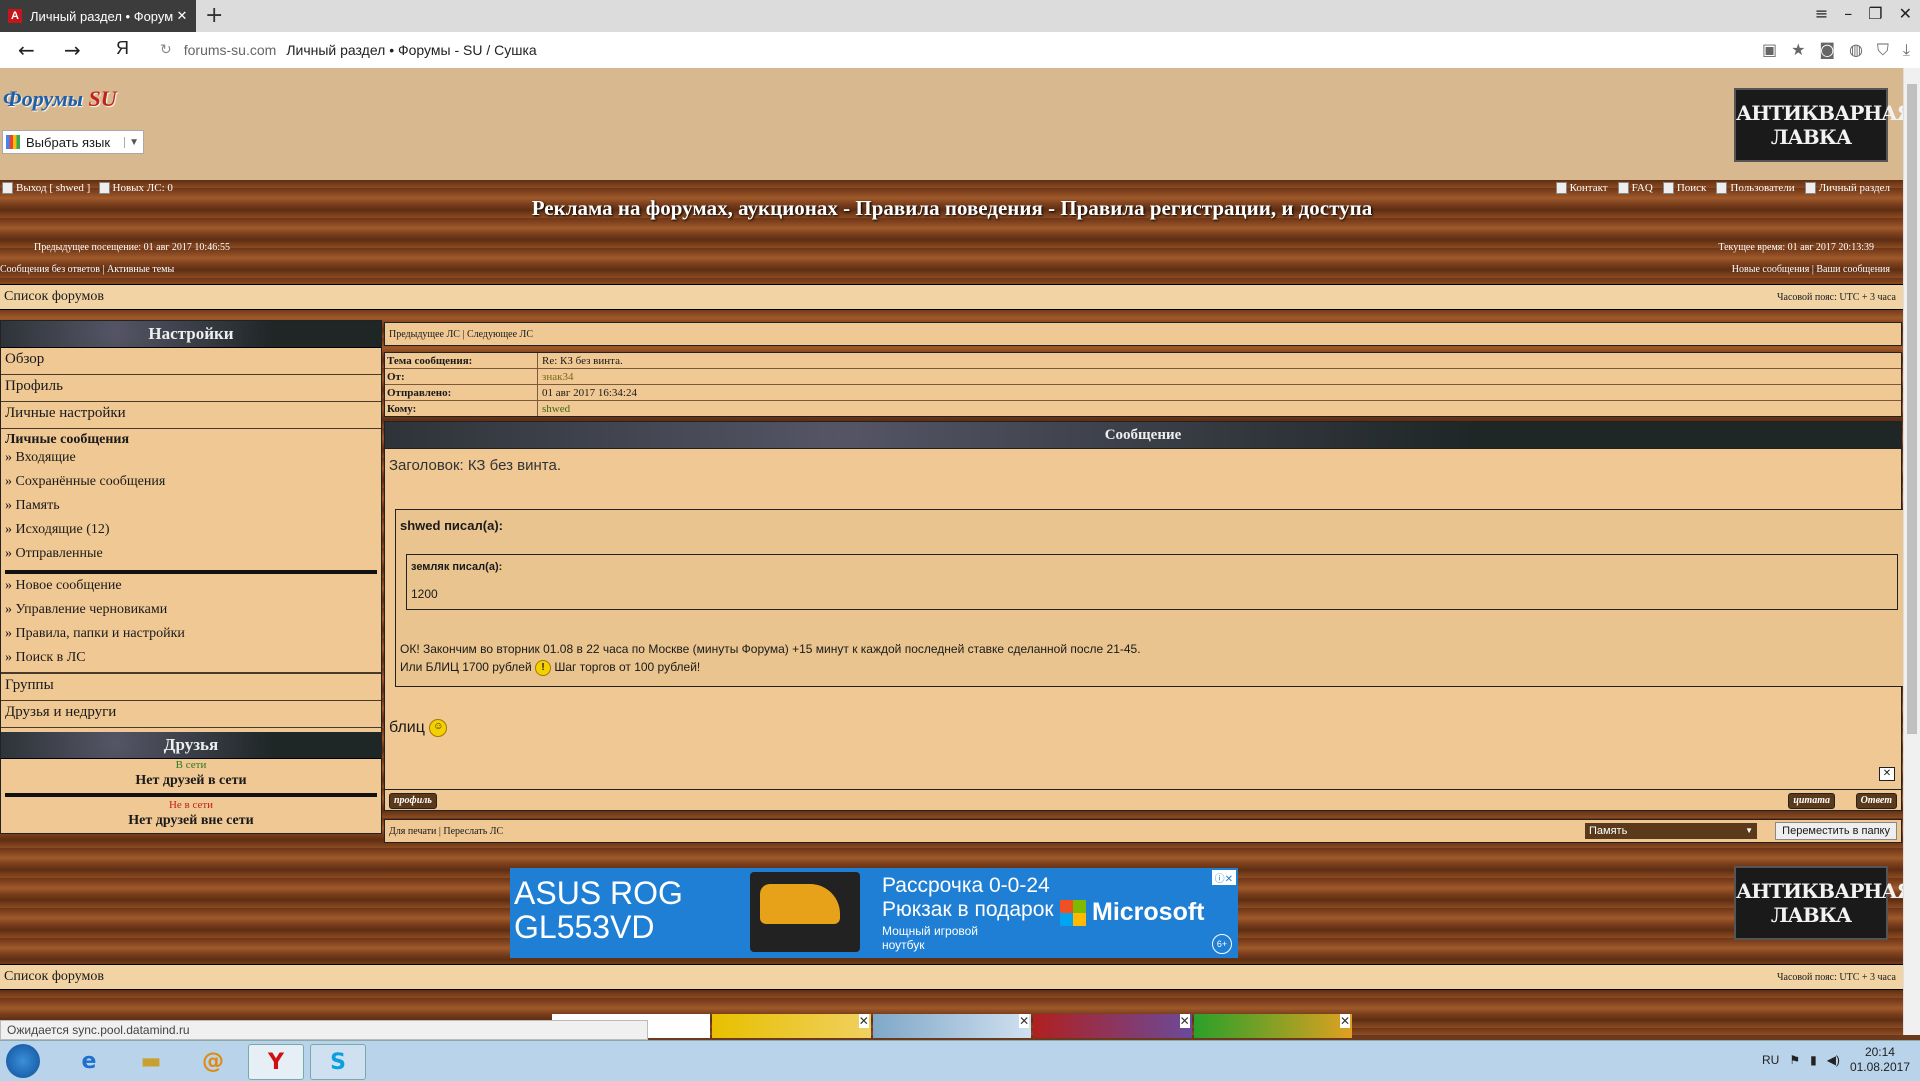 The width and height of the screenshot is (1920, 1081). Describe the element at coordinates (214, 15) in the screenshot. I see `new-tab-button: +` at that location.